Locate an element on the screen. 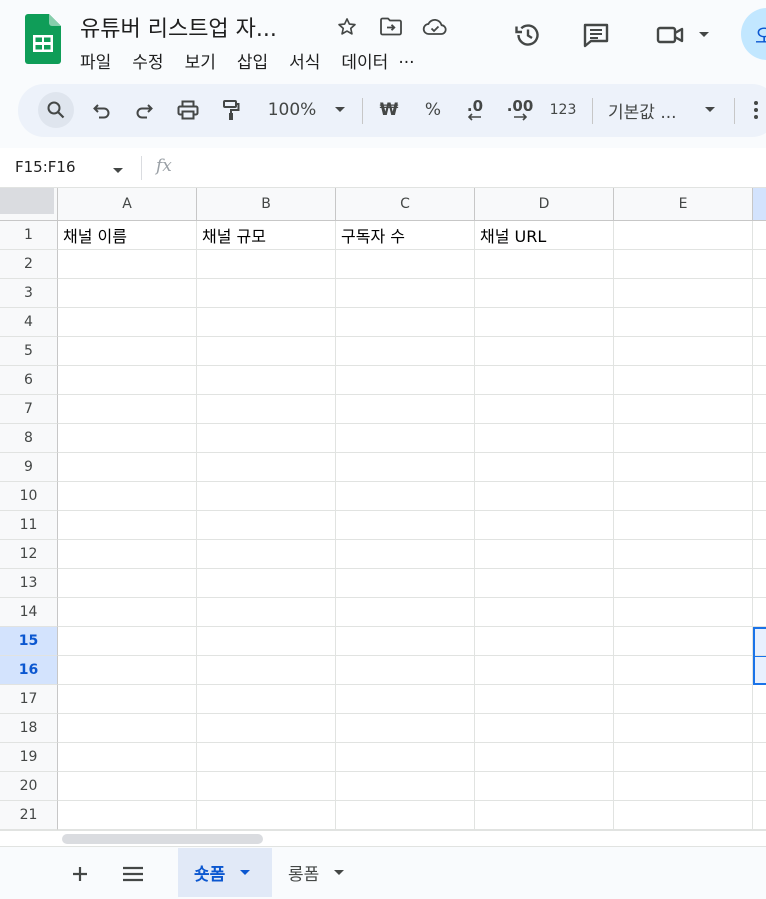  add-sheet-plus-icon is located at coordinates (80, 874).